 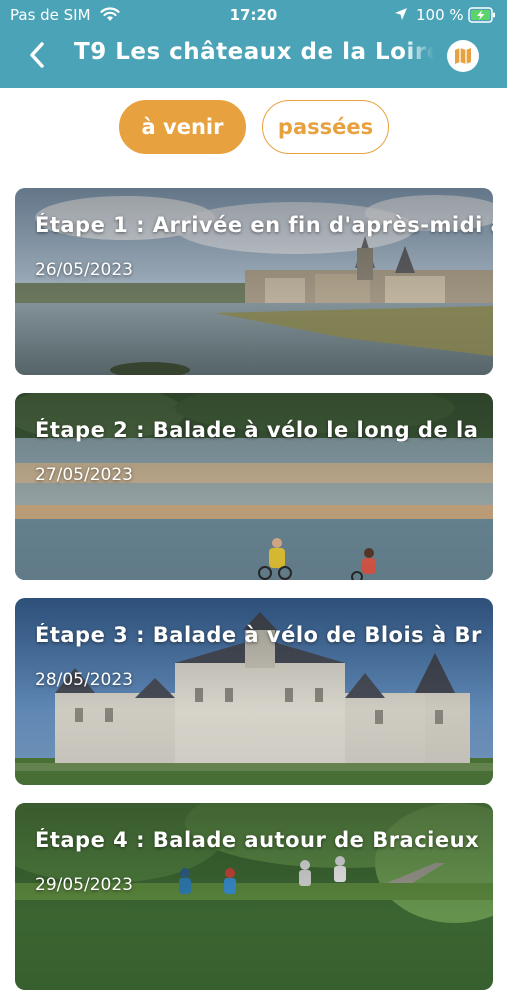 I want to click on stage-date: 27/05/2023, so click(x=84, y=475).